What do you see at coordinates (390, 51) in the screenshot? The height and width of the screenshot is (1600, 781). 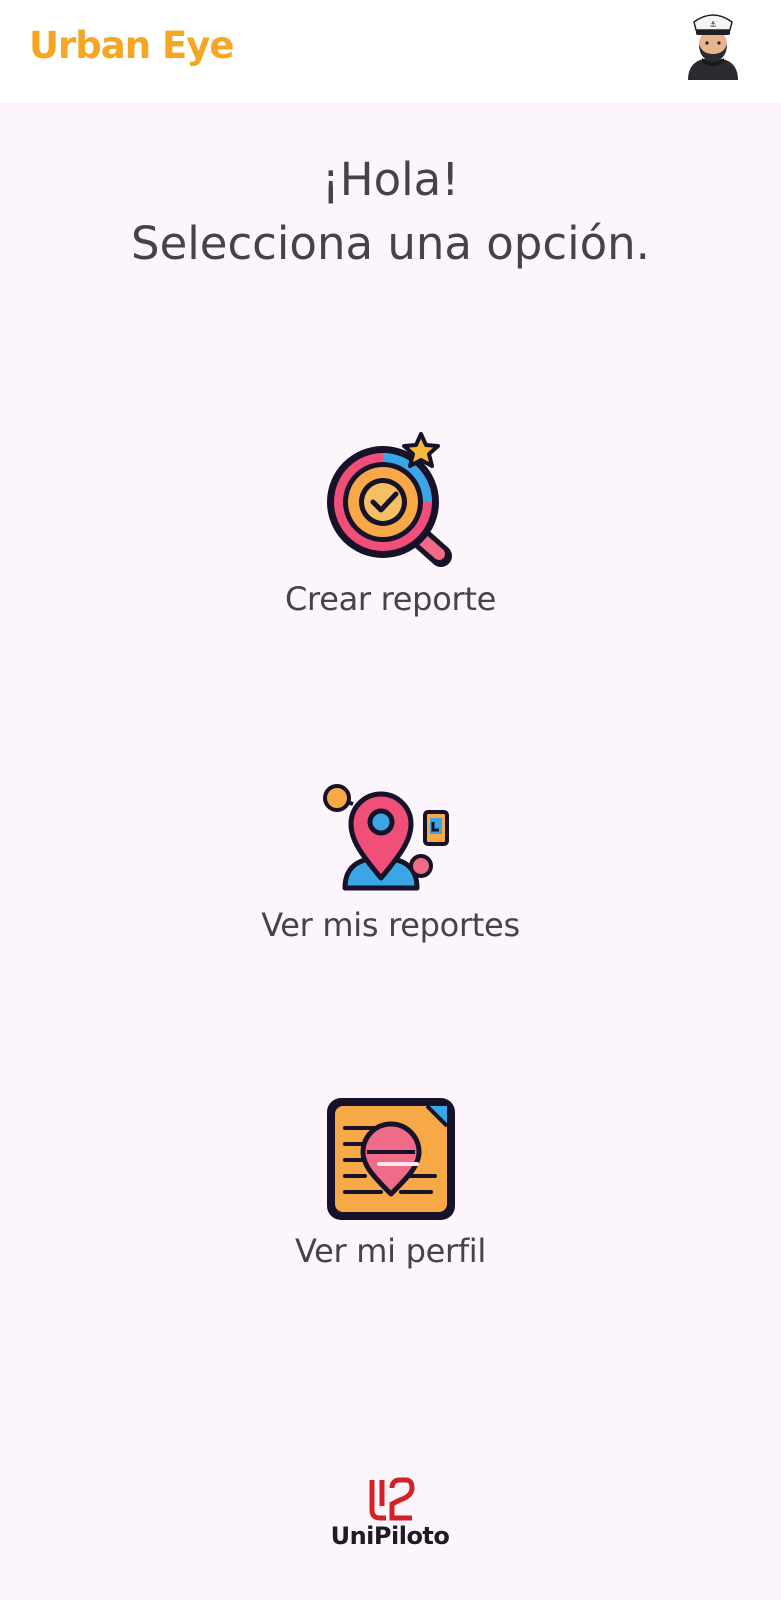 I see `app-bar: Urban Eye ⚓` at bounding box center [390, 51].